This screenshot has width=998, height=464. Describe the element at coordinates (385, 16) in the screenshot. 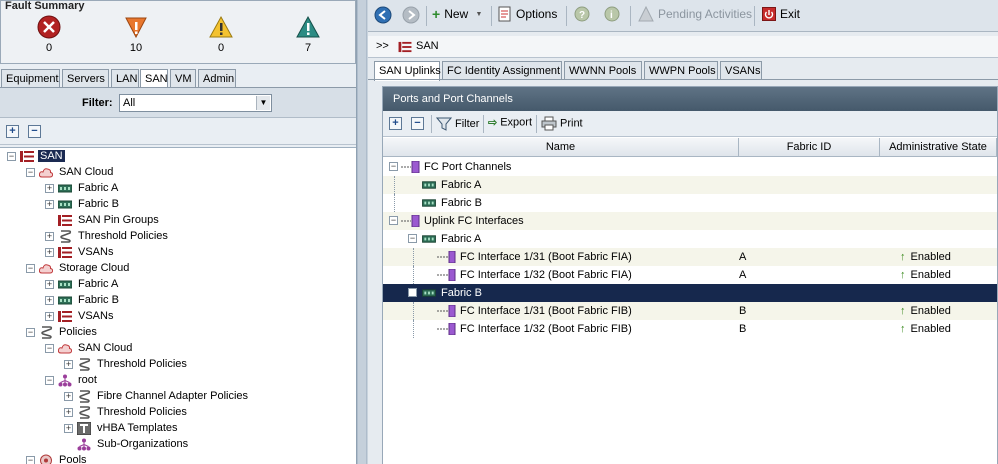

I see `back-button` at that location.